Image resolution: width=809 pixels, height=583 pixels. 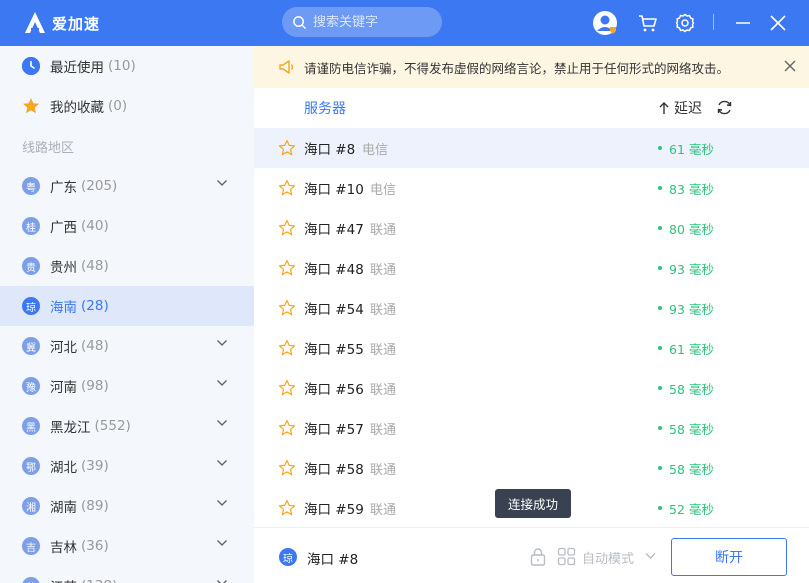 What do you see at coordinates (127, 306) in the screenshot?
I see `sidebar-region-item: 琼海南 (28)` at bounding box center [127, 306].